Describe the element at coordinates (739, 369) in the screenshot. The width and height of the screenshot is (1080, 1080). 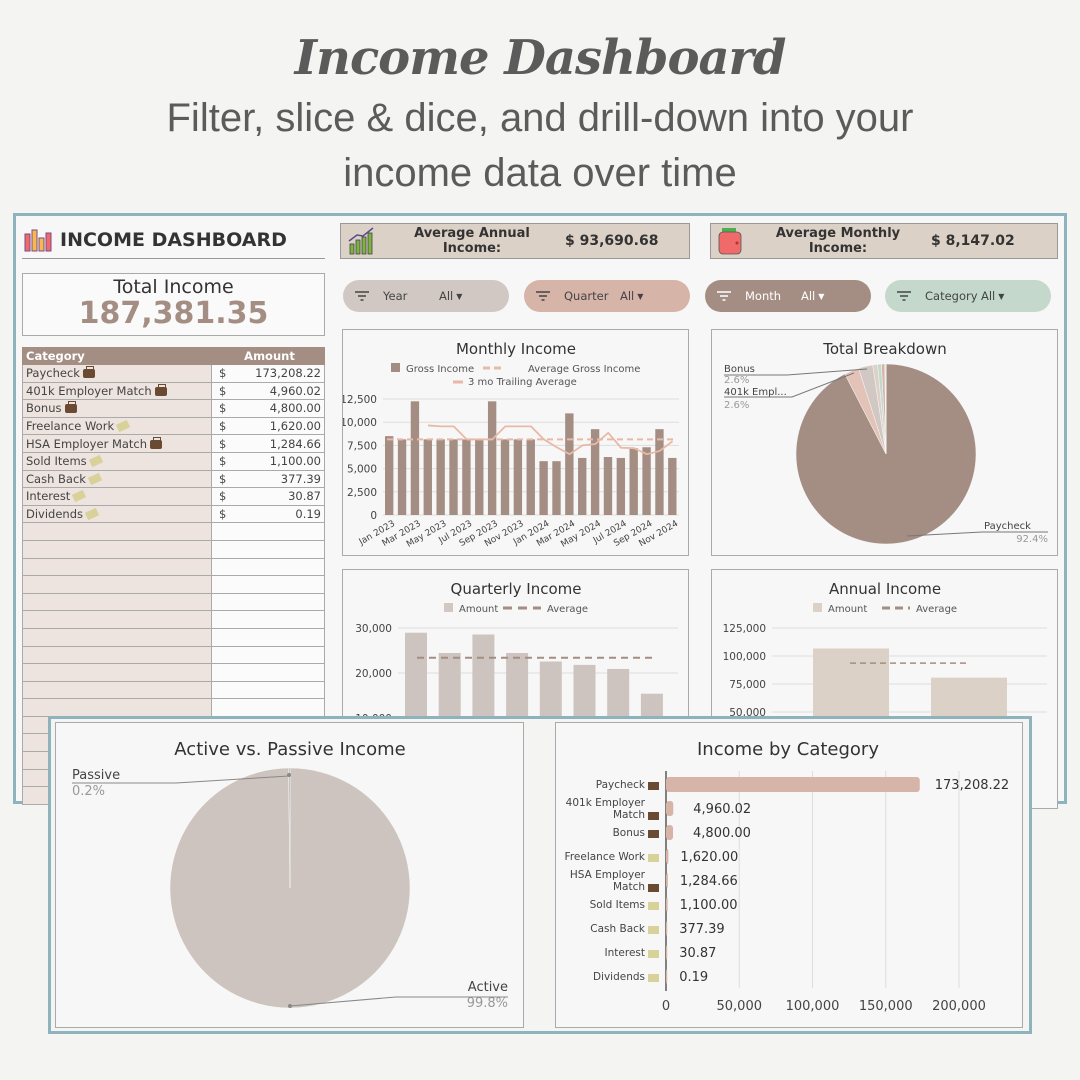
I see `callout-label: Bonus` at that location.